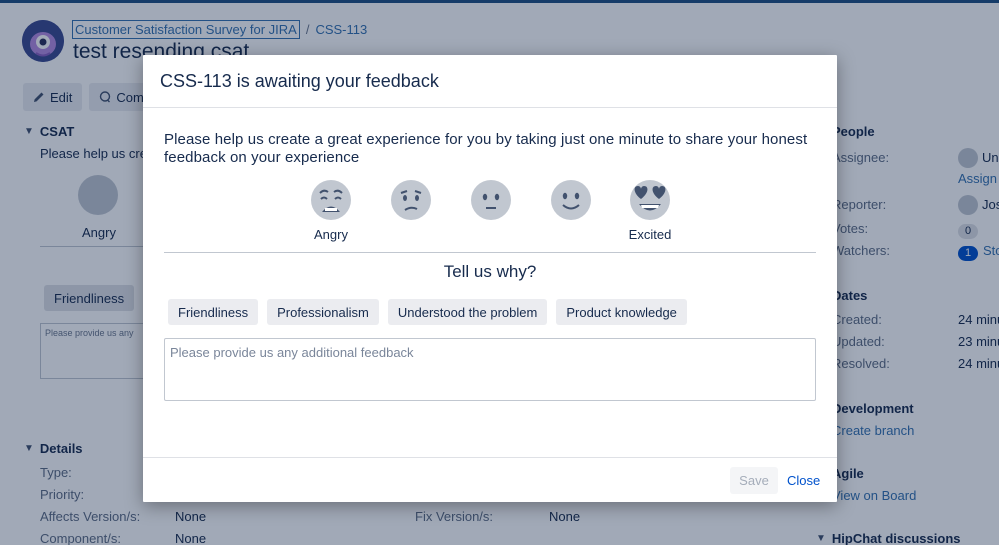  What do you see at coordinates (490, 369) in the screenshot?
I see `additional-feedback-input` at bounding box center [490, 369].